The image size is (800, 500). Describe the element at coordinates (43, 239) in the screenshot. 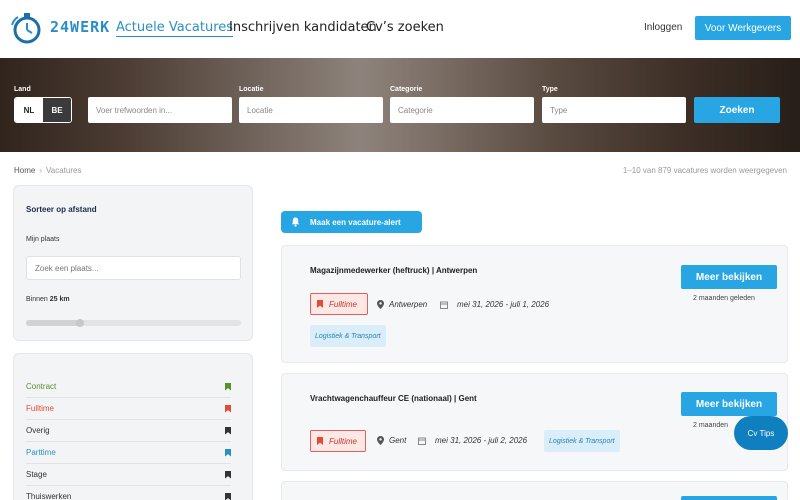

I see `my-place-label: Mijn plaats` at that location.